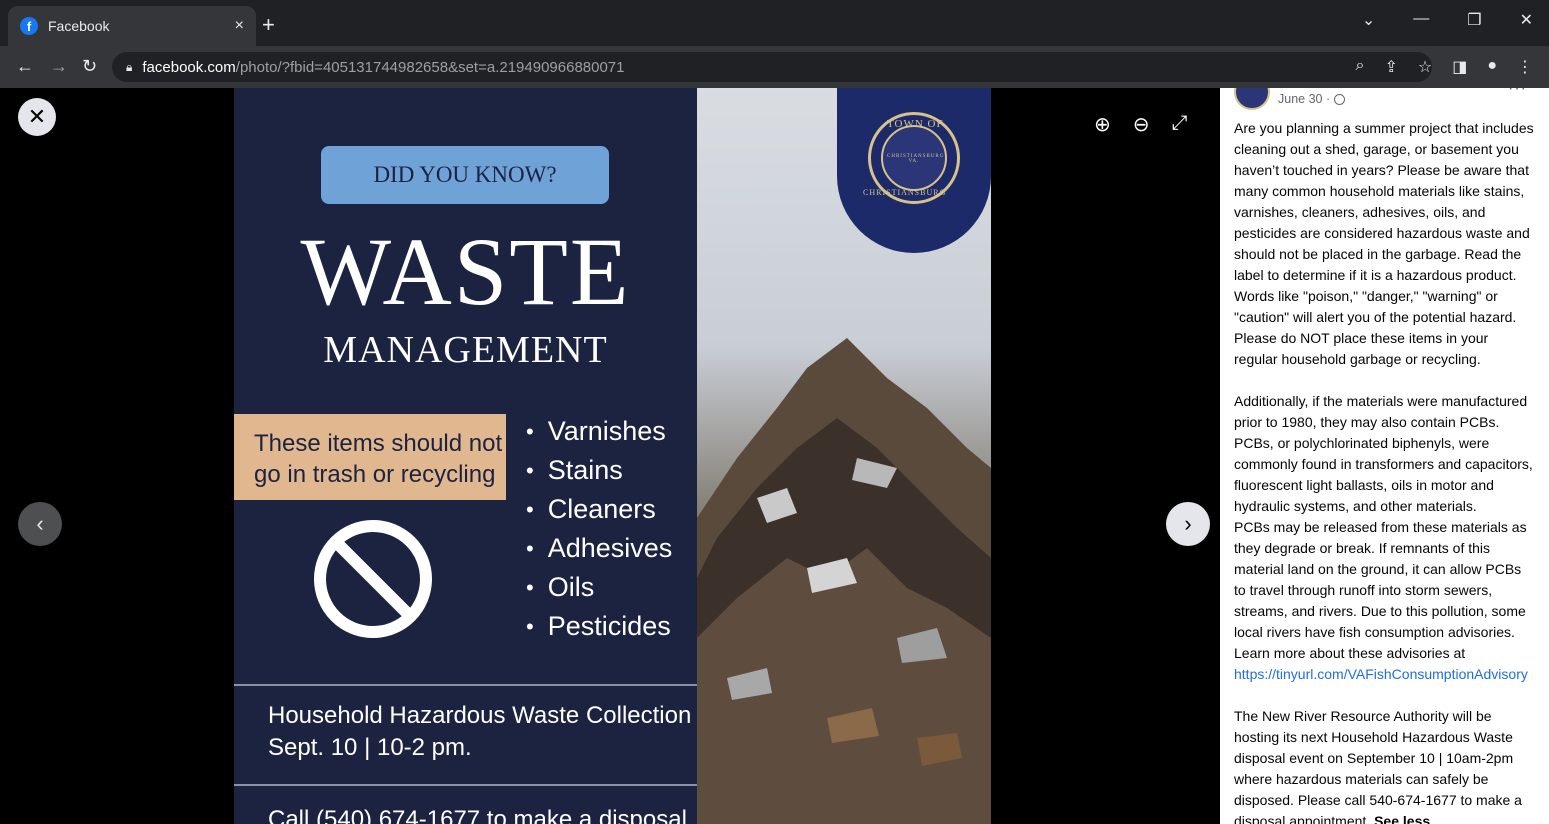  I want to click on close-icon: ✕, so click(37, 116).